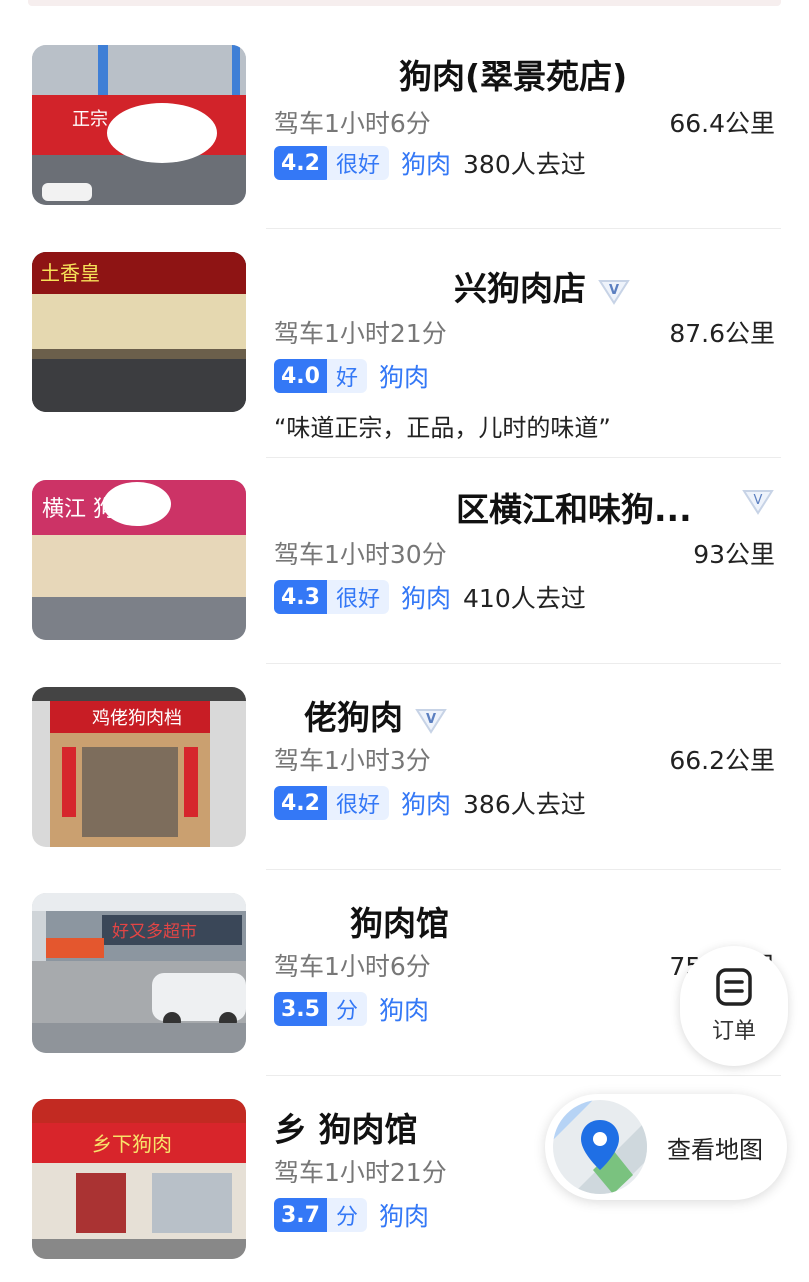 This screenshot has height=1282, width=809. Describe the element at coordinates (346, 376) in the screenshot. I see `rating-level: 好` at that location.